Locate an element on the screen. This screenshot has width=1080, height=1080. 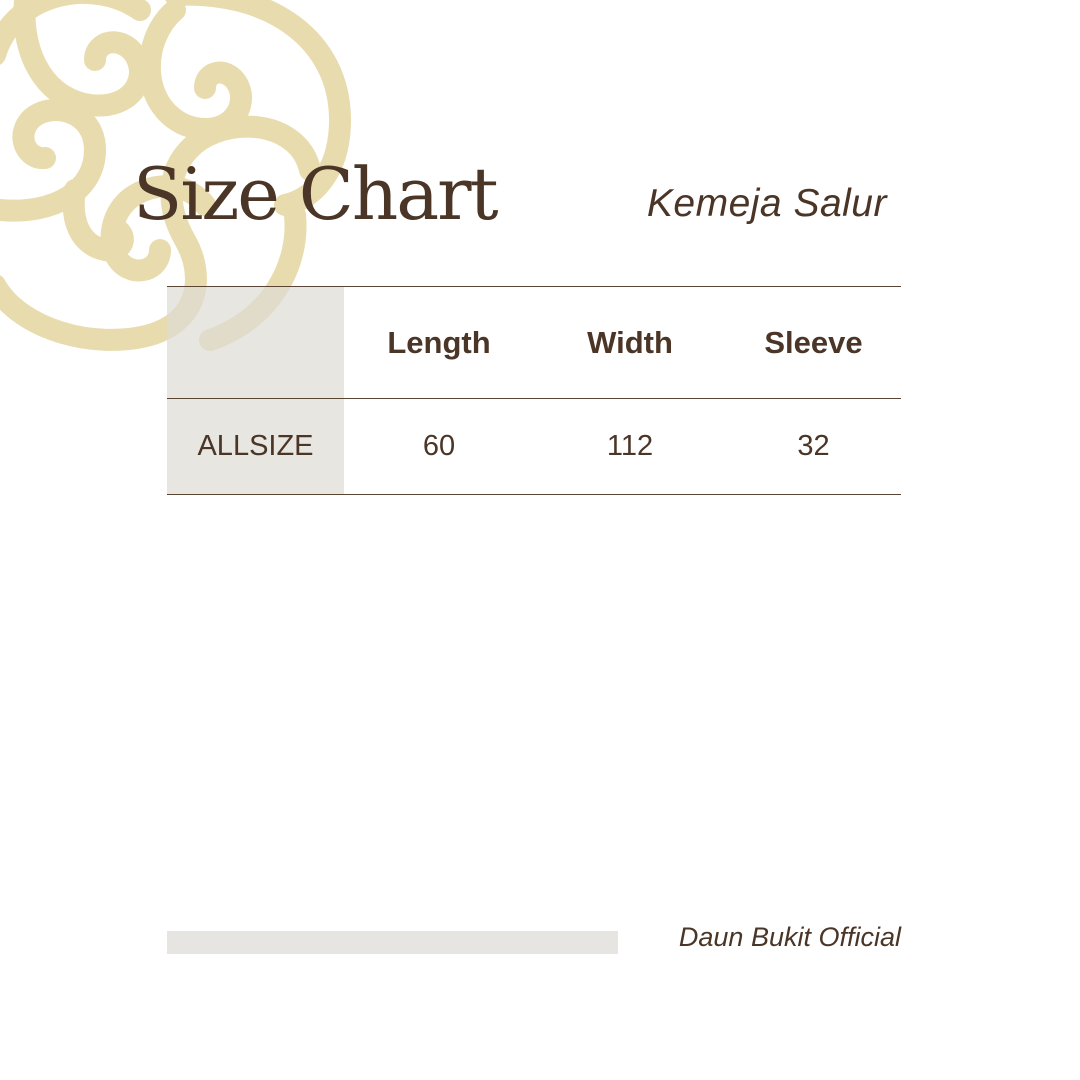
size-label-cell: ALLSIZE is located at coordinates (255, 446).